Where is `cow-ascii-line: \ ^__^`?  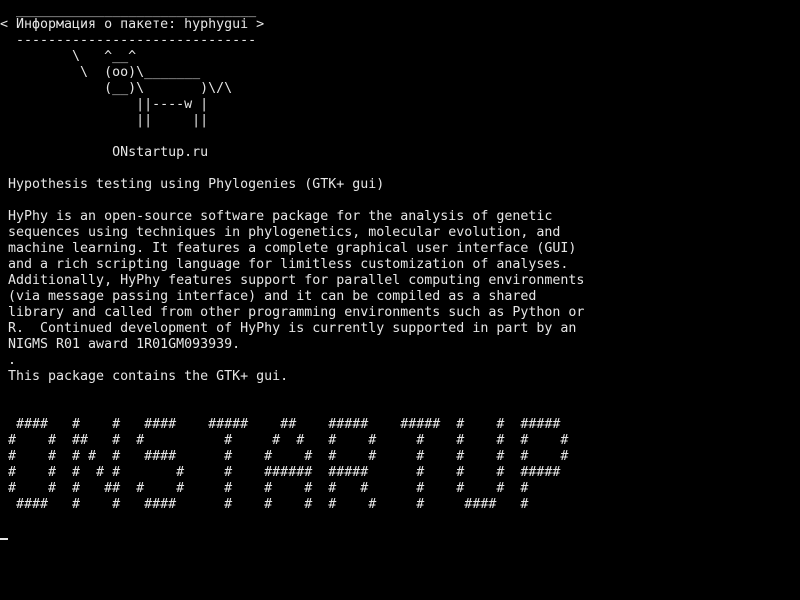 cow-ascii-line: \ ^__^ is located at coordinates (72, 56).